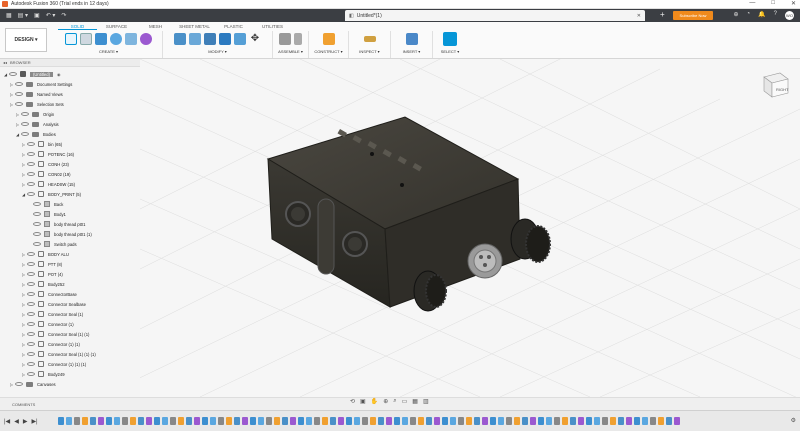  I want to click on browser-item: Switch pads, so click(52, 244).